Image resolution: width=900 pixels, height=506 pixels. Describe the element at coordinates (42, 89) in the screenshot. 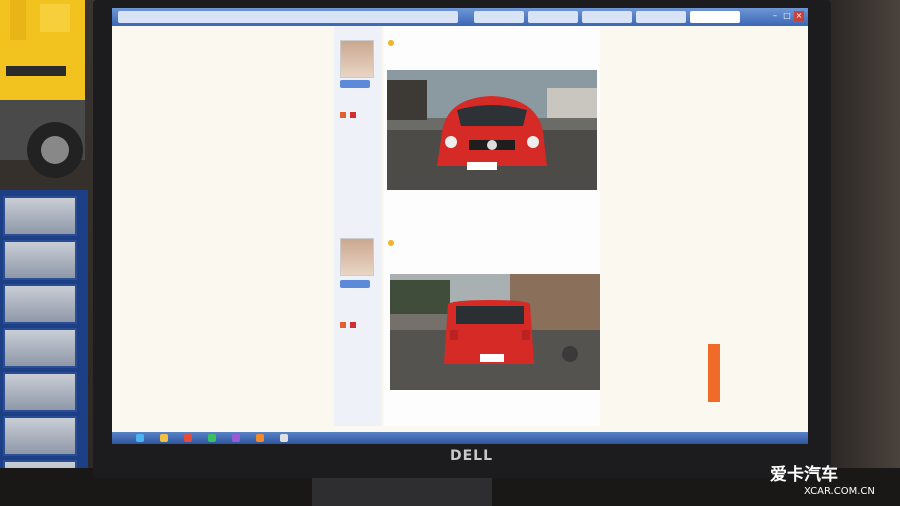

I see `toy-crane-truck` at that location.